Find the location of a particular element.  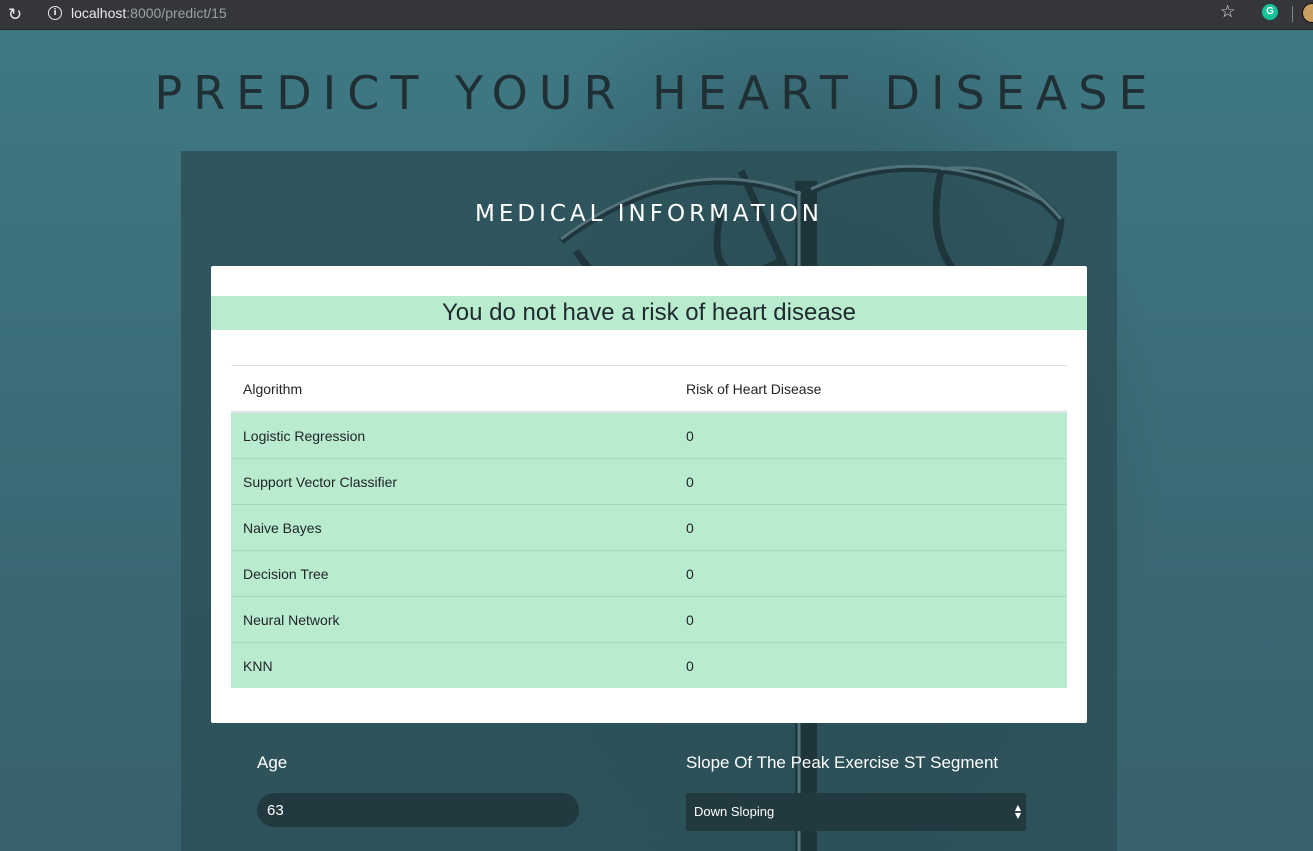

algorithm-cell: Support Vector Classifier is located at coordinates (452, 481).